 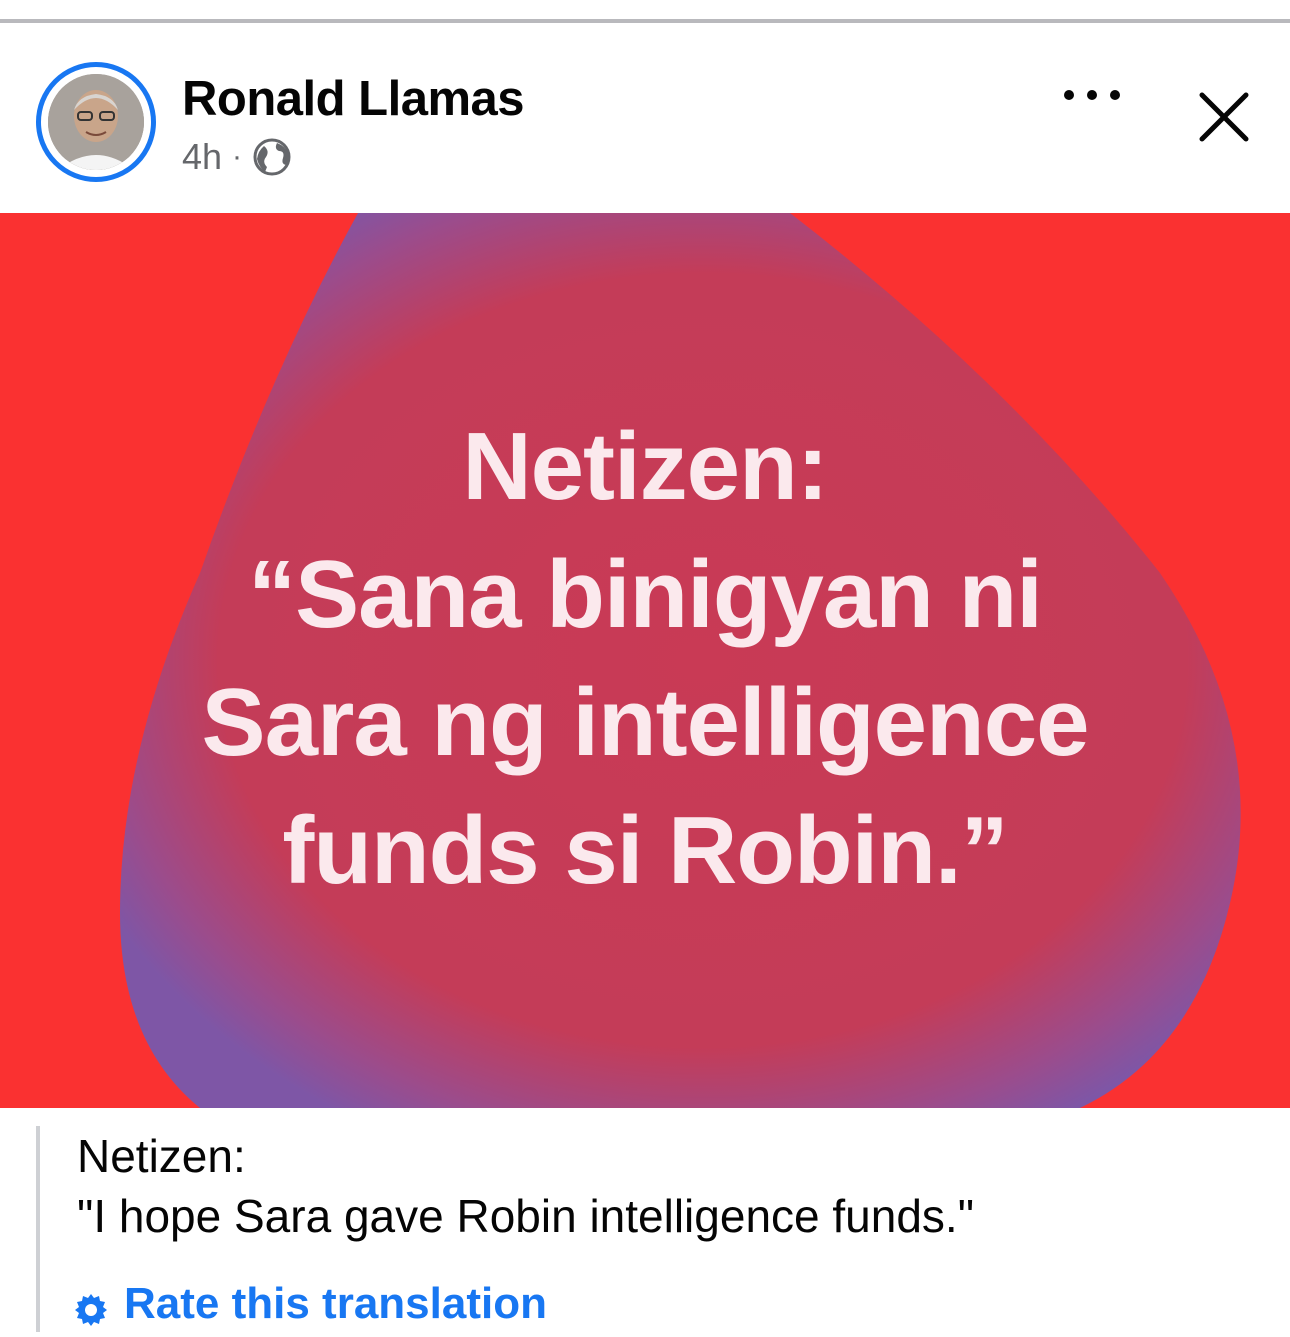 I want to click on globe-icon, so click(x=272, y=157).